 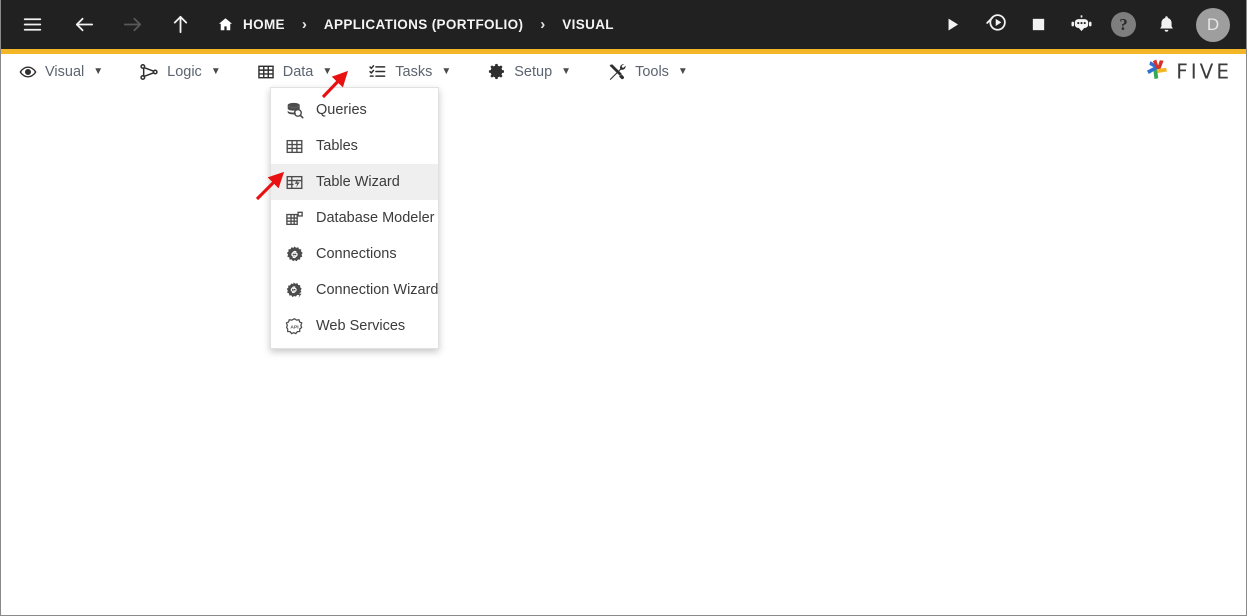 I want to click on table-wizard-icon, so click(x=294, y=182).